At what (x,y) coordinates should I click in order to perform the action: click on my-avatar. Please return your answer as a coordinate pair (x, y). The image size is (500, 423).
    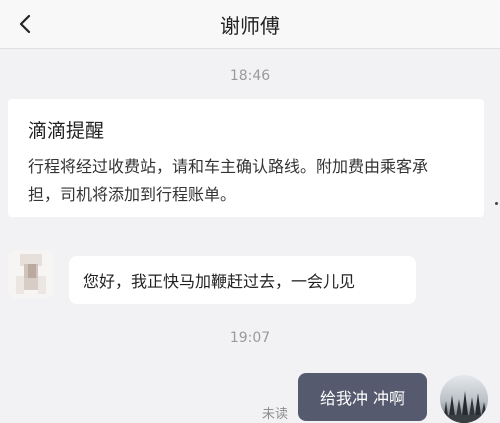
    Looking at the image, I should click on (464, 399).